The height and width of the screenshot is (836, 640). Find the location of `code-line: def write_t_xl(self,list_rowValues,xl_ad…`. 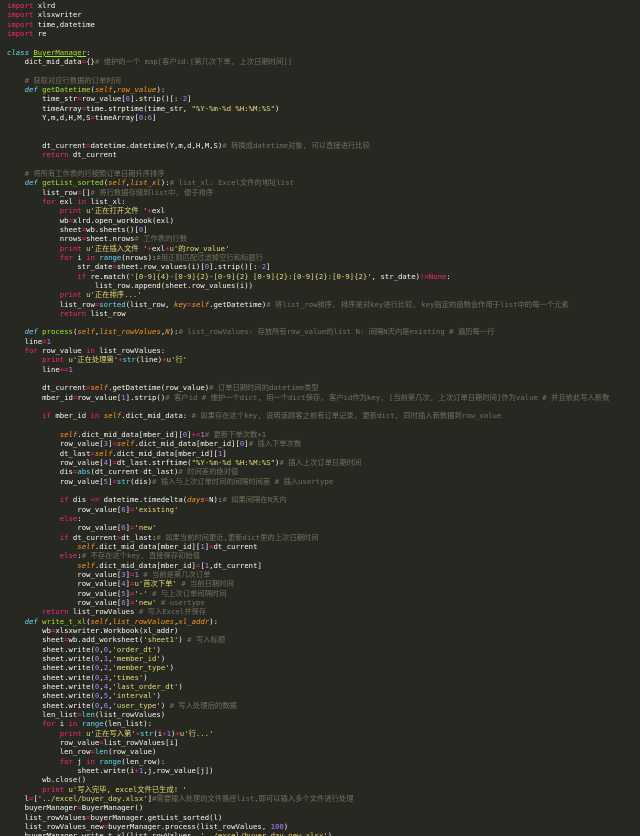

code-line: def write_t_xl(self,list_rowValues,xl_ad… is located at coordinates (323, 621).